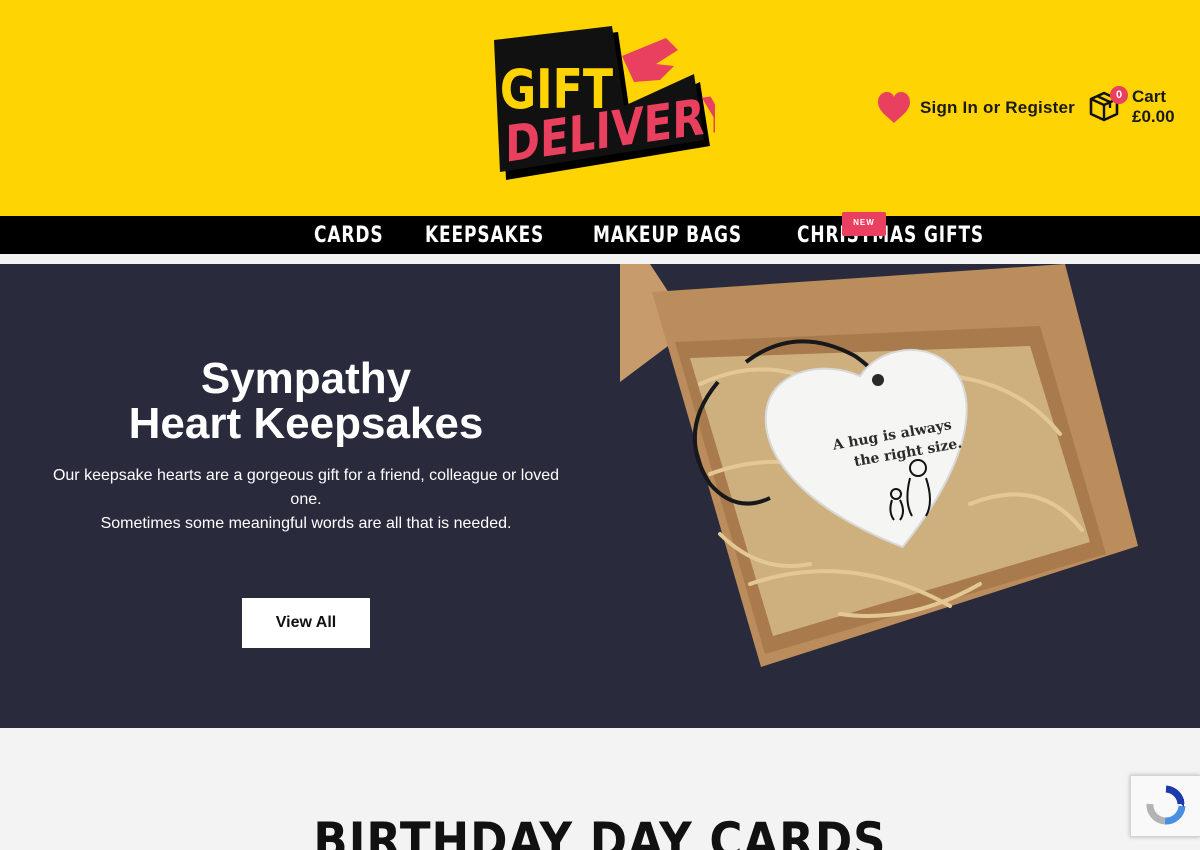 Image resolution: width=1200 pixels, height=850 pixels. I want to click on nav-item-makeup-bags: MAKEUP BAGS, so click(667, 235).